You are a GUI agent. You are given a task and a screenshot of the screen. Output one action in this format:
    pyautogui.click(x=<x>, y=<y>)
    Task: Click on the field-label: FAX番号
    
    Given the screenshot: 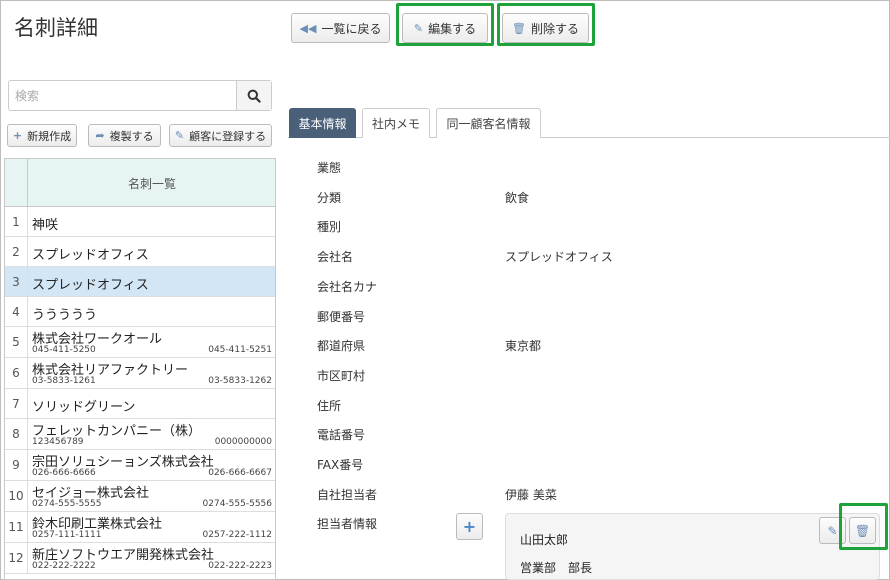 What is the action you would take?
    pyautogui.click(x=340, y=465)
    